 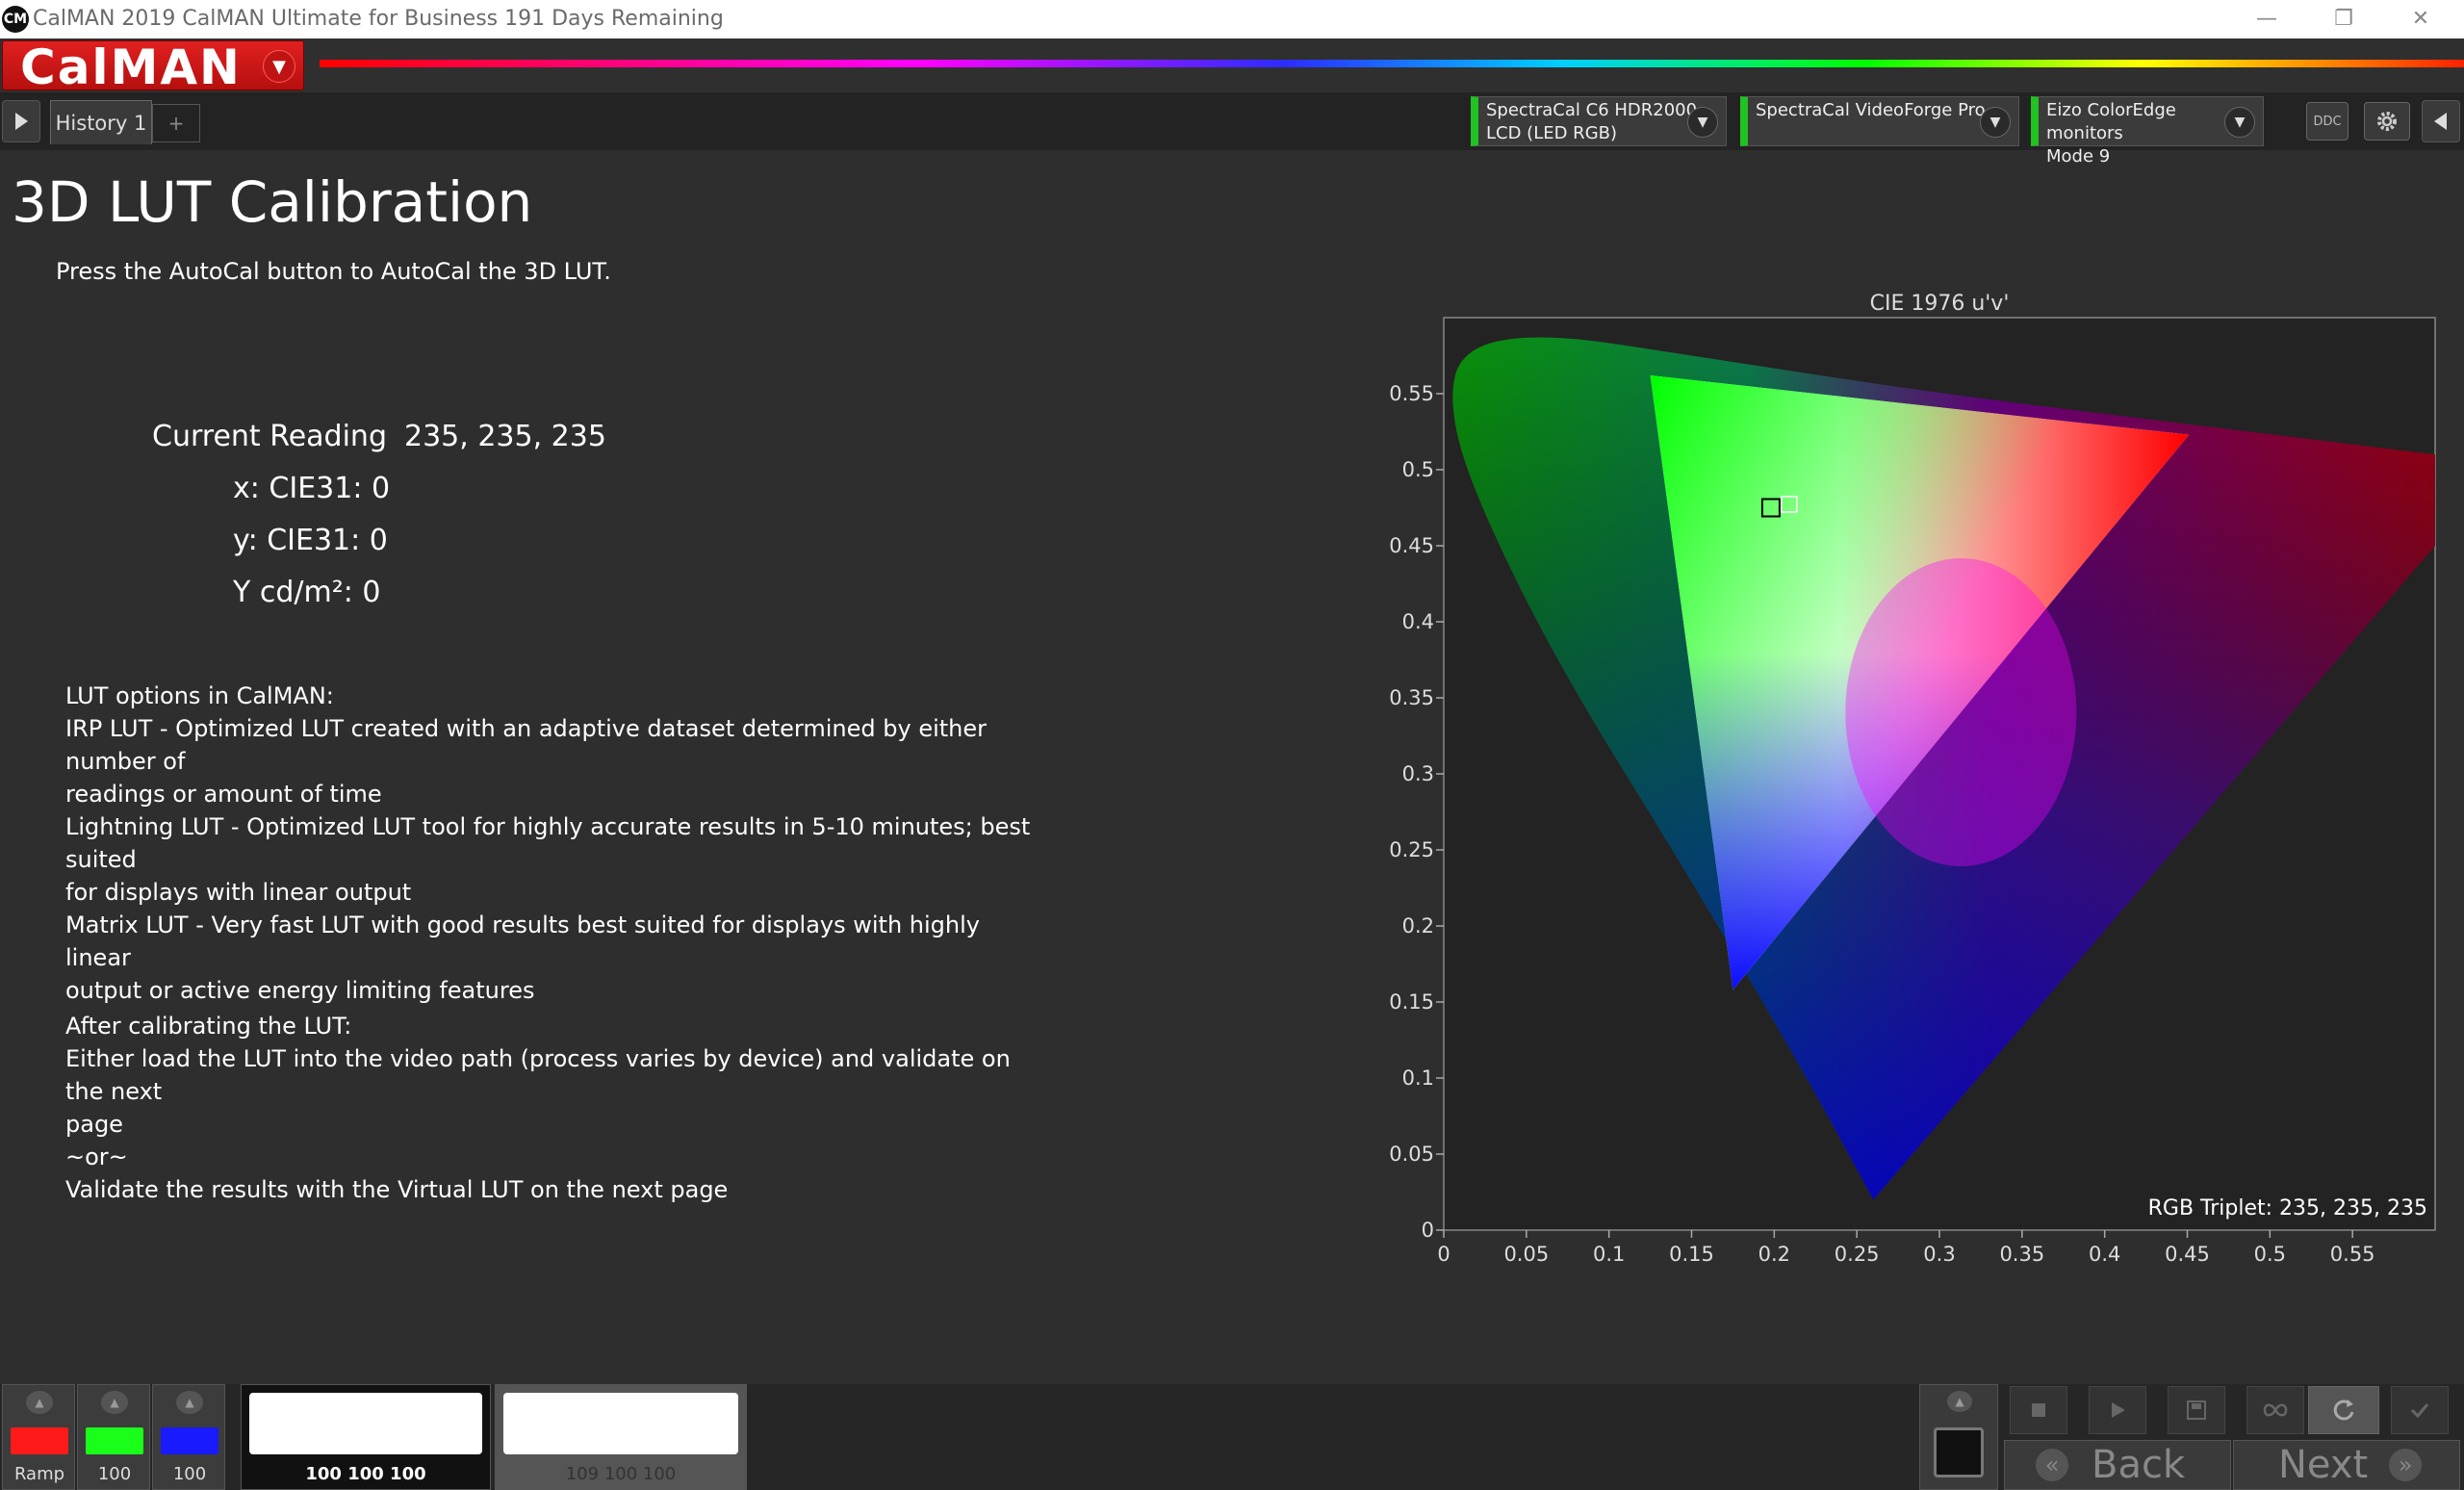 I want to click on rgb-triplet-annotation: RGB Triplet: 235, 235, 235, so click(x=2287, y=1208).